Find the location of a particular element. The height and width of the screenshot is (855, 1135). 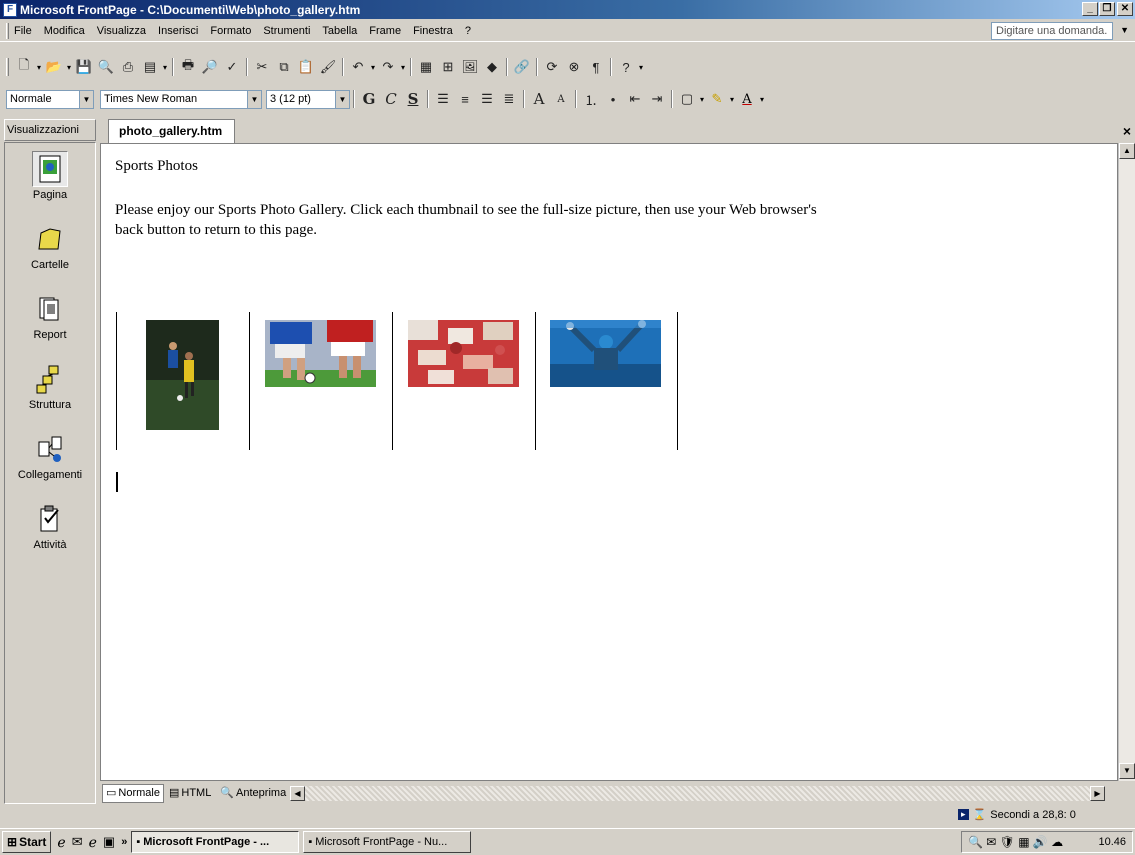

menu-inserisci: Inserisci is located at coordinates (178, 31).